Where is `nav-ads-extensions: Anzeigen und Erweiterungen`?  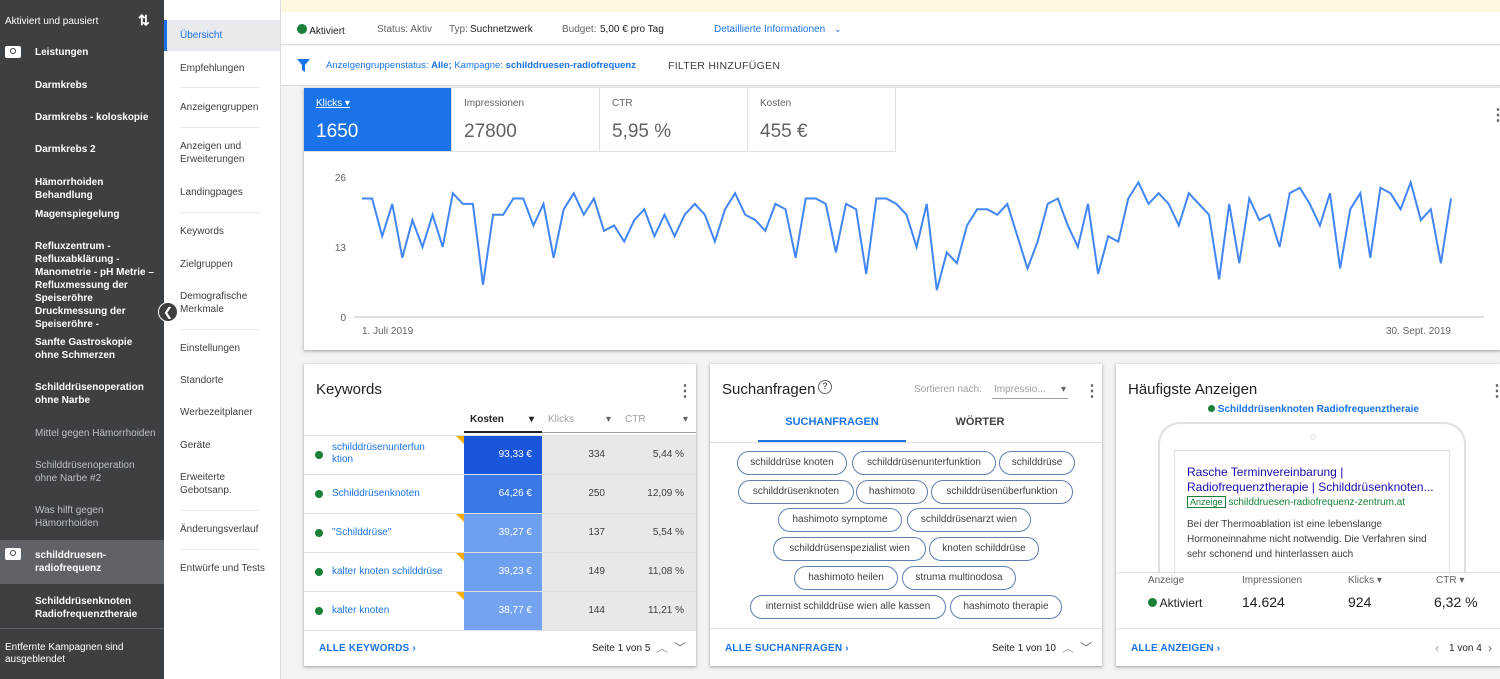
nav-ads-extensions: Anzeigen und Erweiterungen is located at coordinates (222, 153).